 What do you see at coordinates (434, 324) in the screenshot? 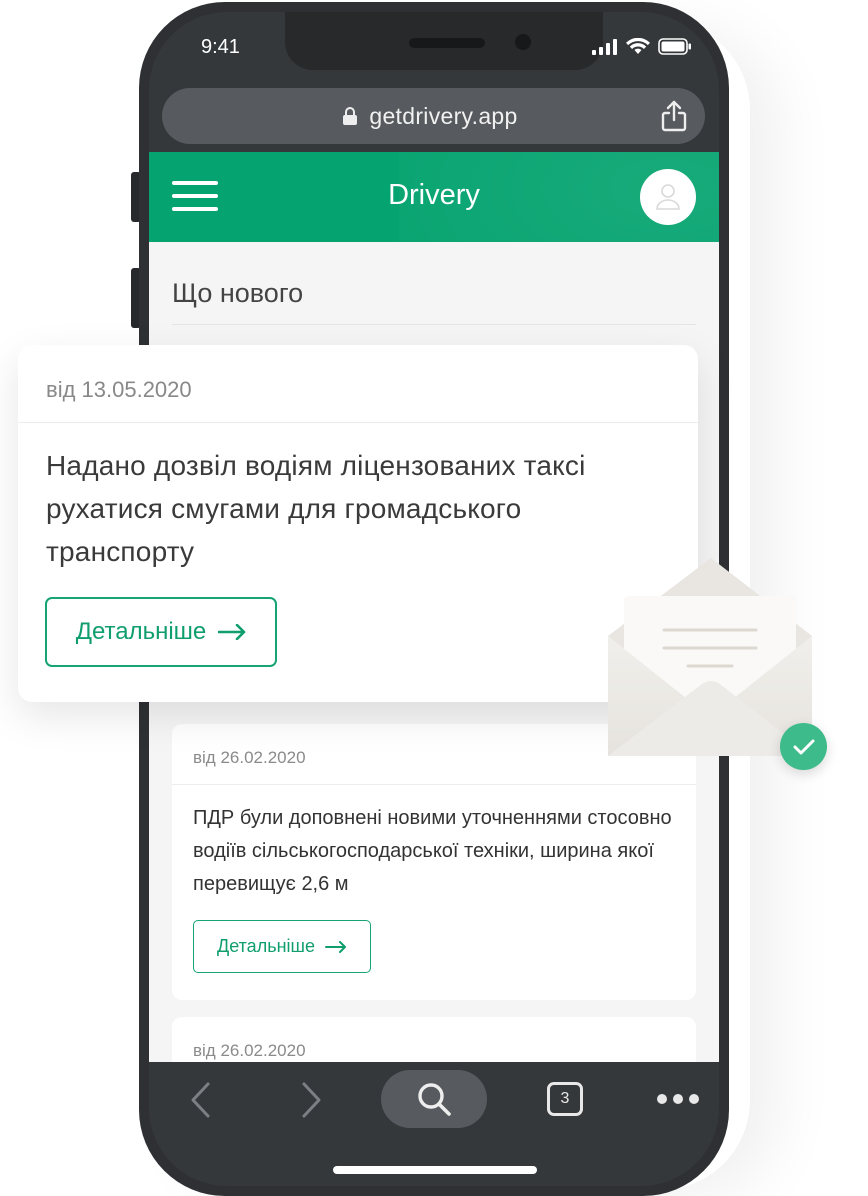
I see `section-divider` at bounding box center [434, 324].